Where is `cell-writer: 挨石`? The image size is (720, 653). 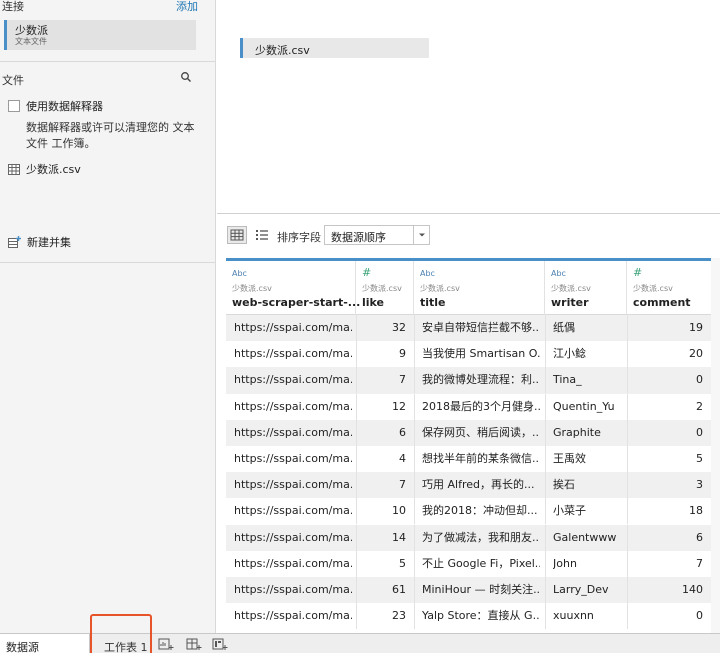
cell-writer: 挨石 is located at coordinates (588, 485).